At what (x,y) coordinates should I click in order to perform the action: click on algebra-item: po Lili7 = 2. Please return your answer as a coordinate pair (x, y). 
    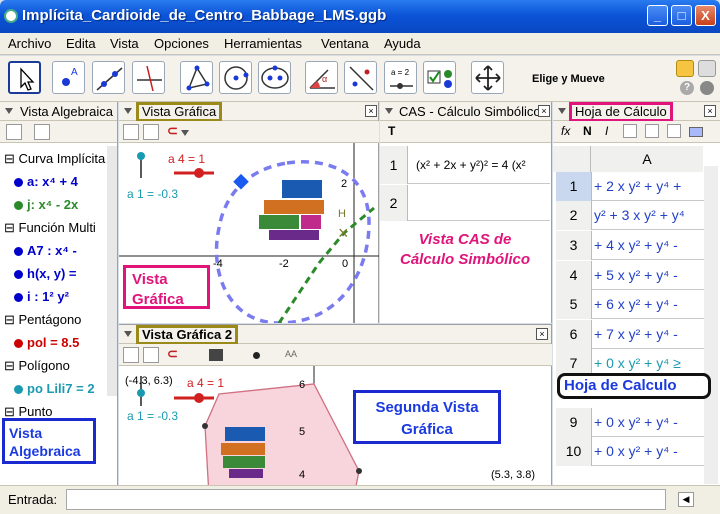
    Looking at the image, I should click on (54, 391).